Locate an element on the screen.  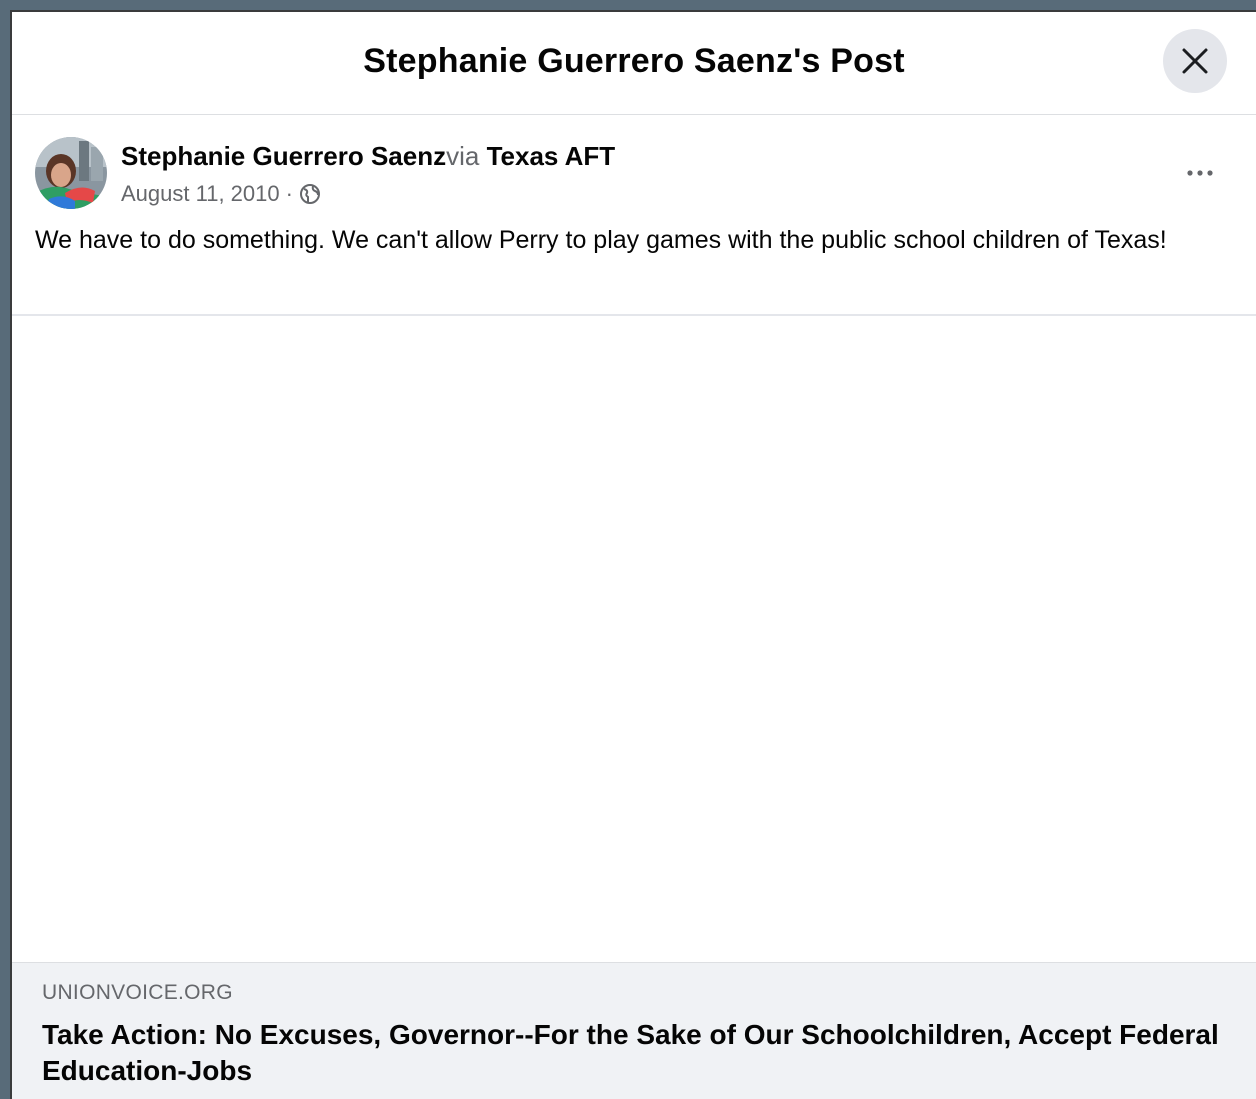
post-meta: August 11, 2010 · is located at coordinates (221, 194).